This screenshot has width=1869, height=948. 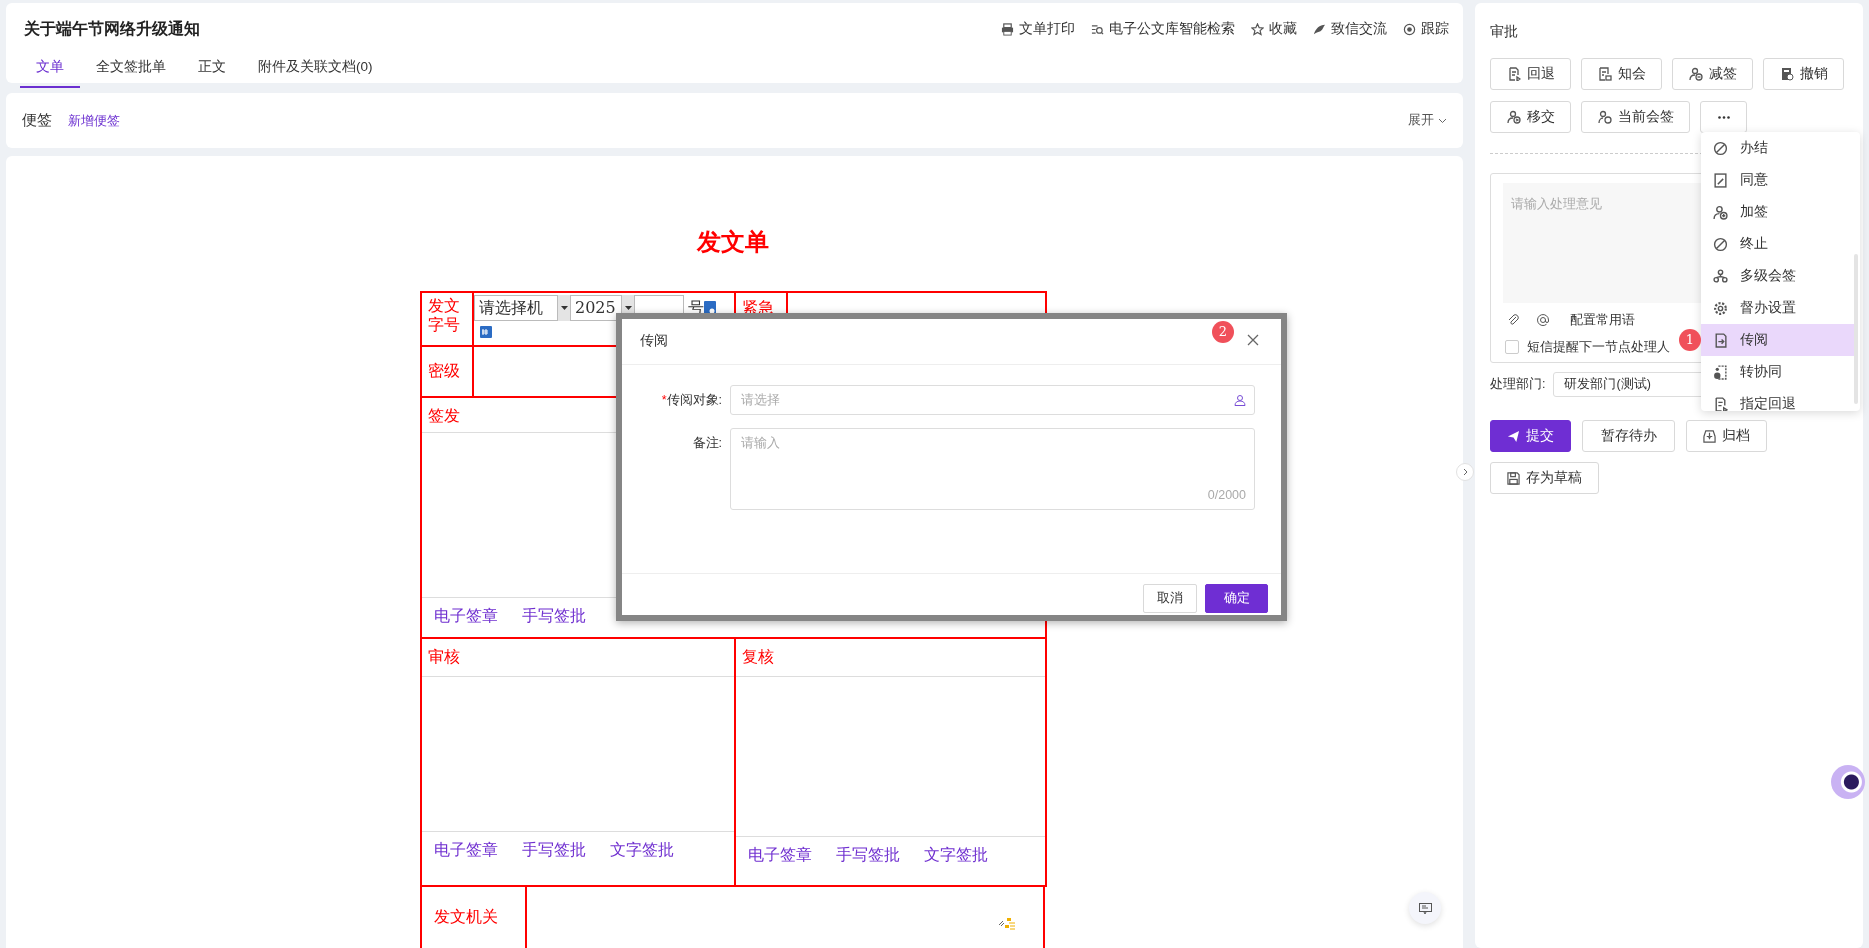 What do you see at coordinates (1712, 74) in the screenshot?
I see `action-button: 减签` at bounding box center [1712, 74].